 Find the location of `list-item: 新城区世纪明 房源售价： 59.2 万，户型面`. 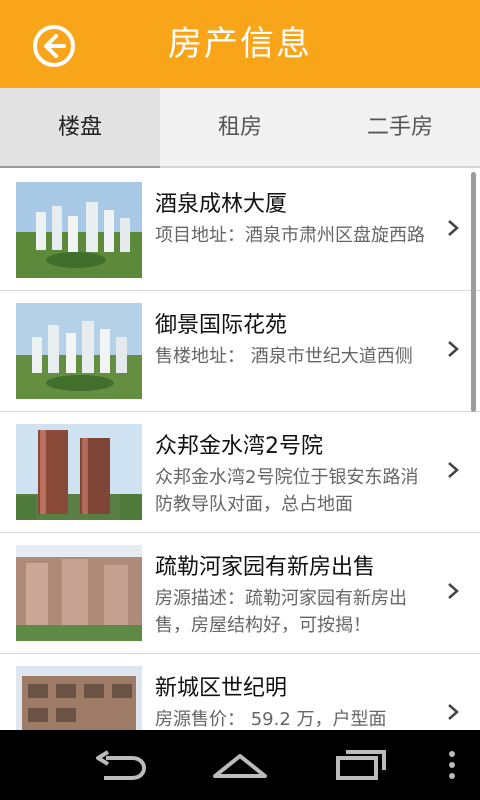

list-item: 新城区世纪明 房源售价： 59.2 万，户型面 is located at coordinates (240, 692).